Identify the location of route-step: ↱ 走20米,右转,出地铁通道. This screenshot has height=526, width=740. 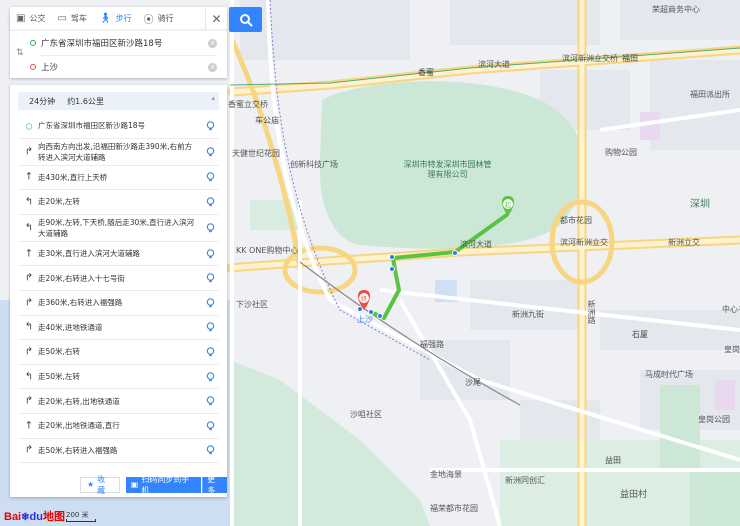
(118, 401).